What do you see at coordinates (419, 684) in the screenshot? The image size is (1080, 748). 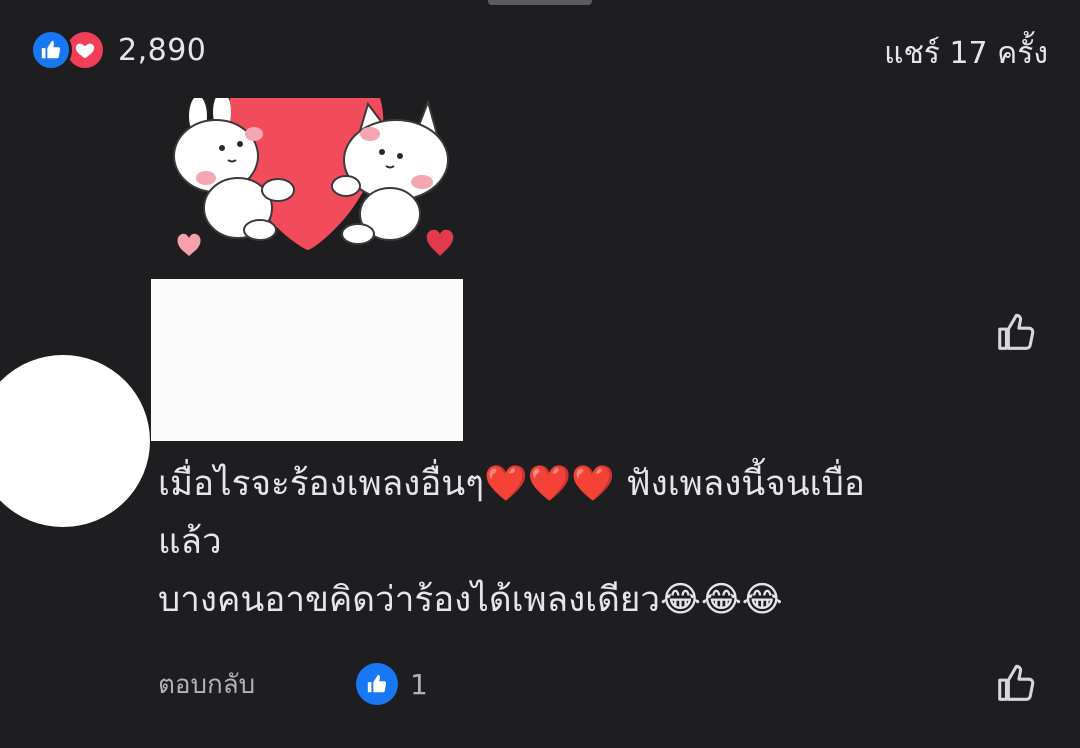 I see `comment-like-count: 1` at bounding box center [419, 684].